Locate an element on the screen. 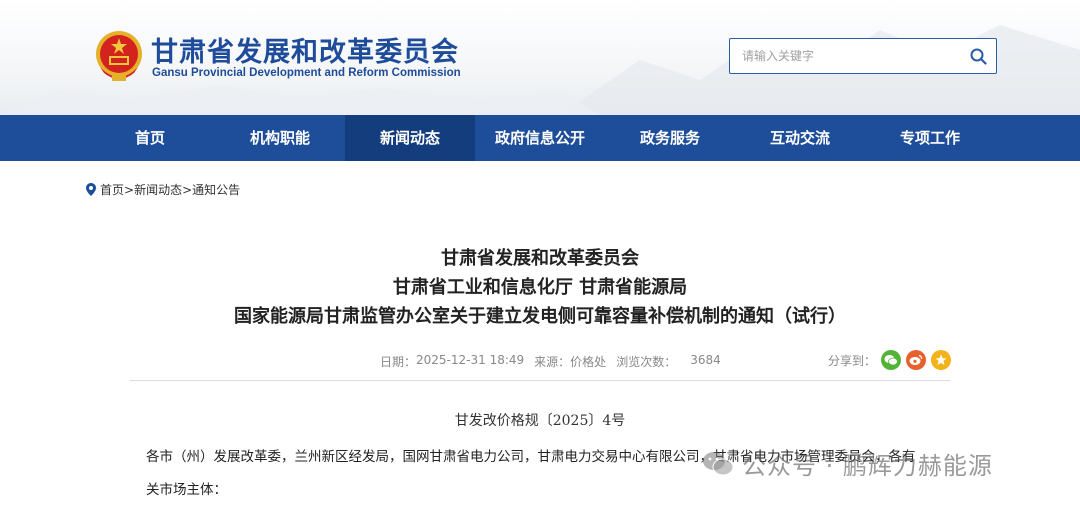  nav-item-interaction: 互动交流 is located at coordinates (800, 138).